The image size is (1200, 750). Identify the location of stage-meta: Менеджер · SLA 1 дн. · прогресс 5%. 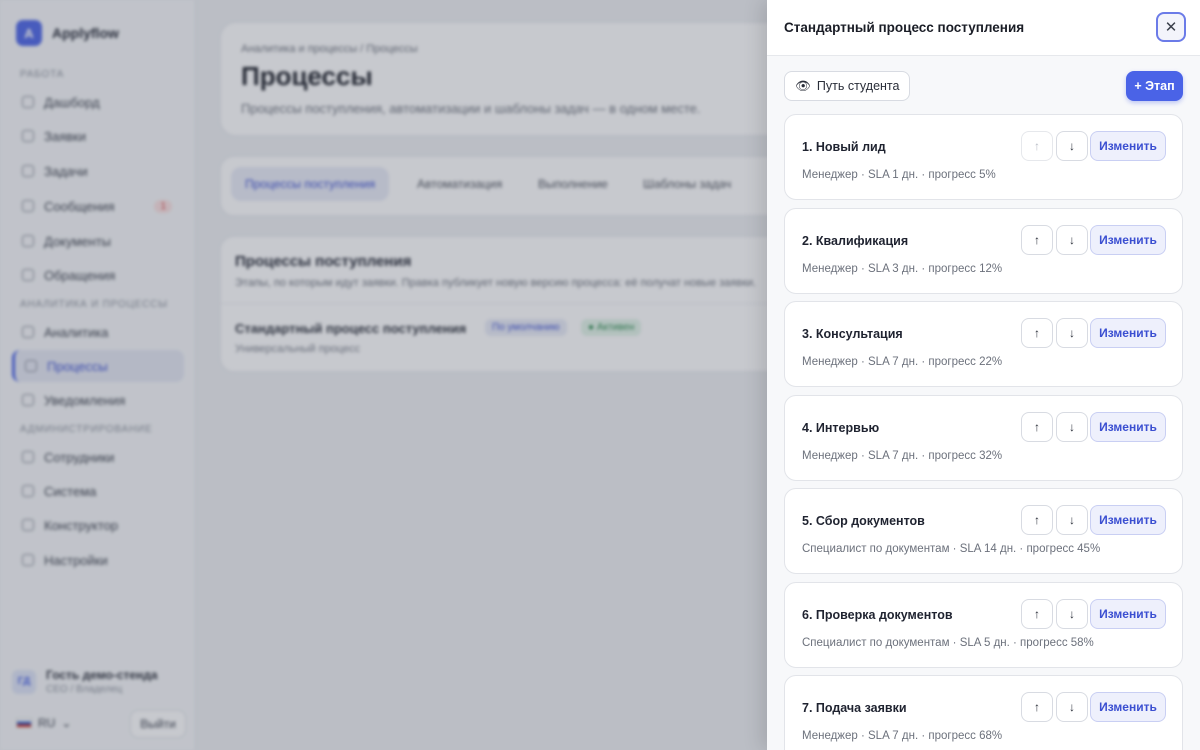
(899, 175).